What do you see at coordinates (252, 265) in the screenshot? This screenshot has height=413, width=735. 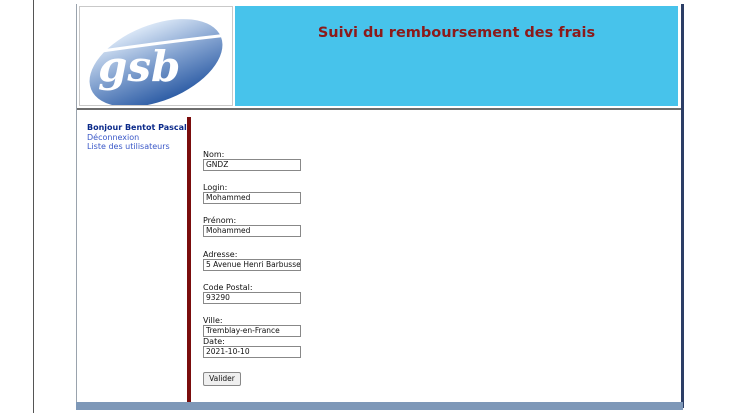 I see `adresse-input: 5 Avenue Henri Barbusse` at bounding box center [252, 265].